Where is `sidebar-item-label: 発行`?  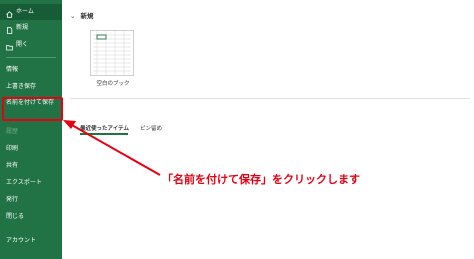 sidebar-item-label: 発行 is located at coordinates (12, 199).